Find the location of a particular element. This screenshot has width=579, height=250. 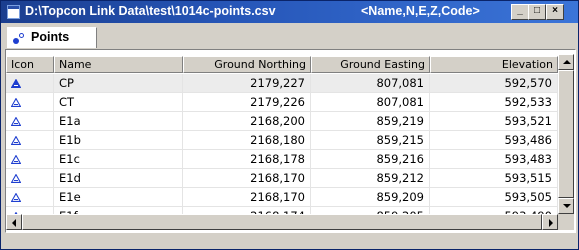

name-cell: E1b is located at coordinates (118, 140).